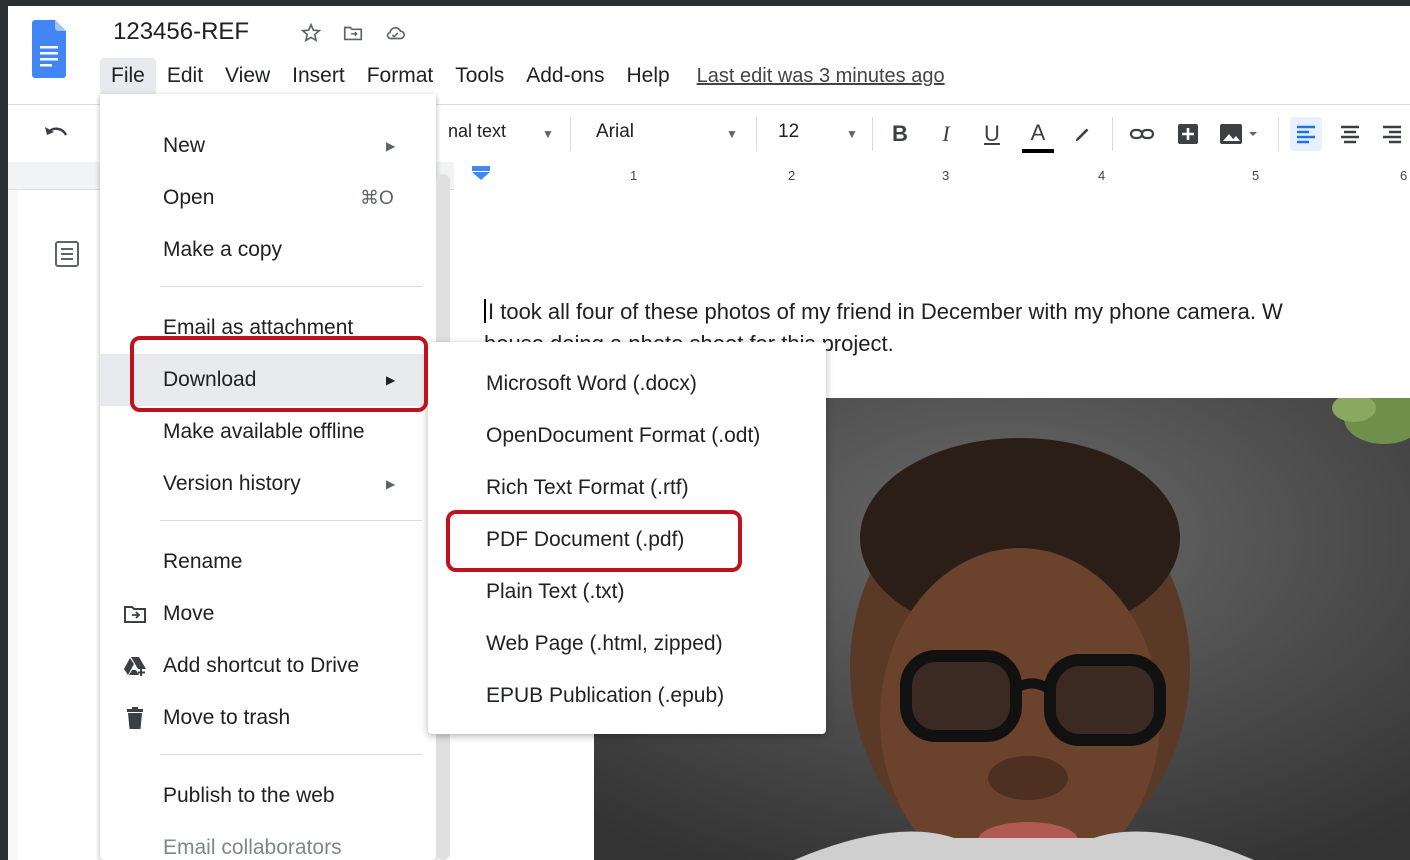  I want to click on open-shortcut: ⌘O, so click(377, 198).